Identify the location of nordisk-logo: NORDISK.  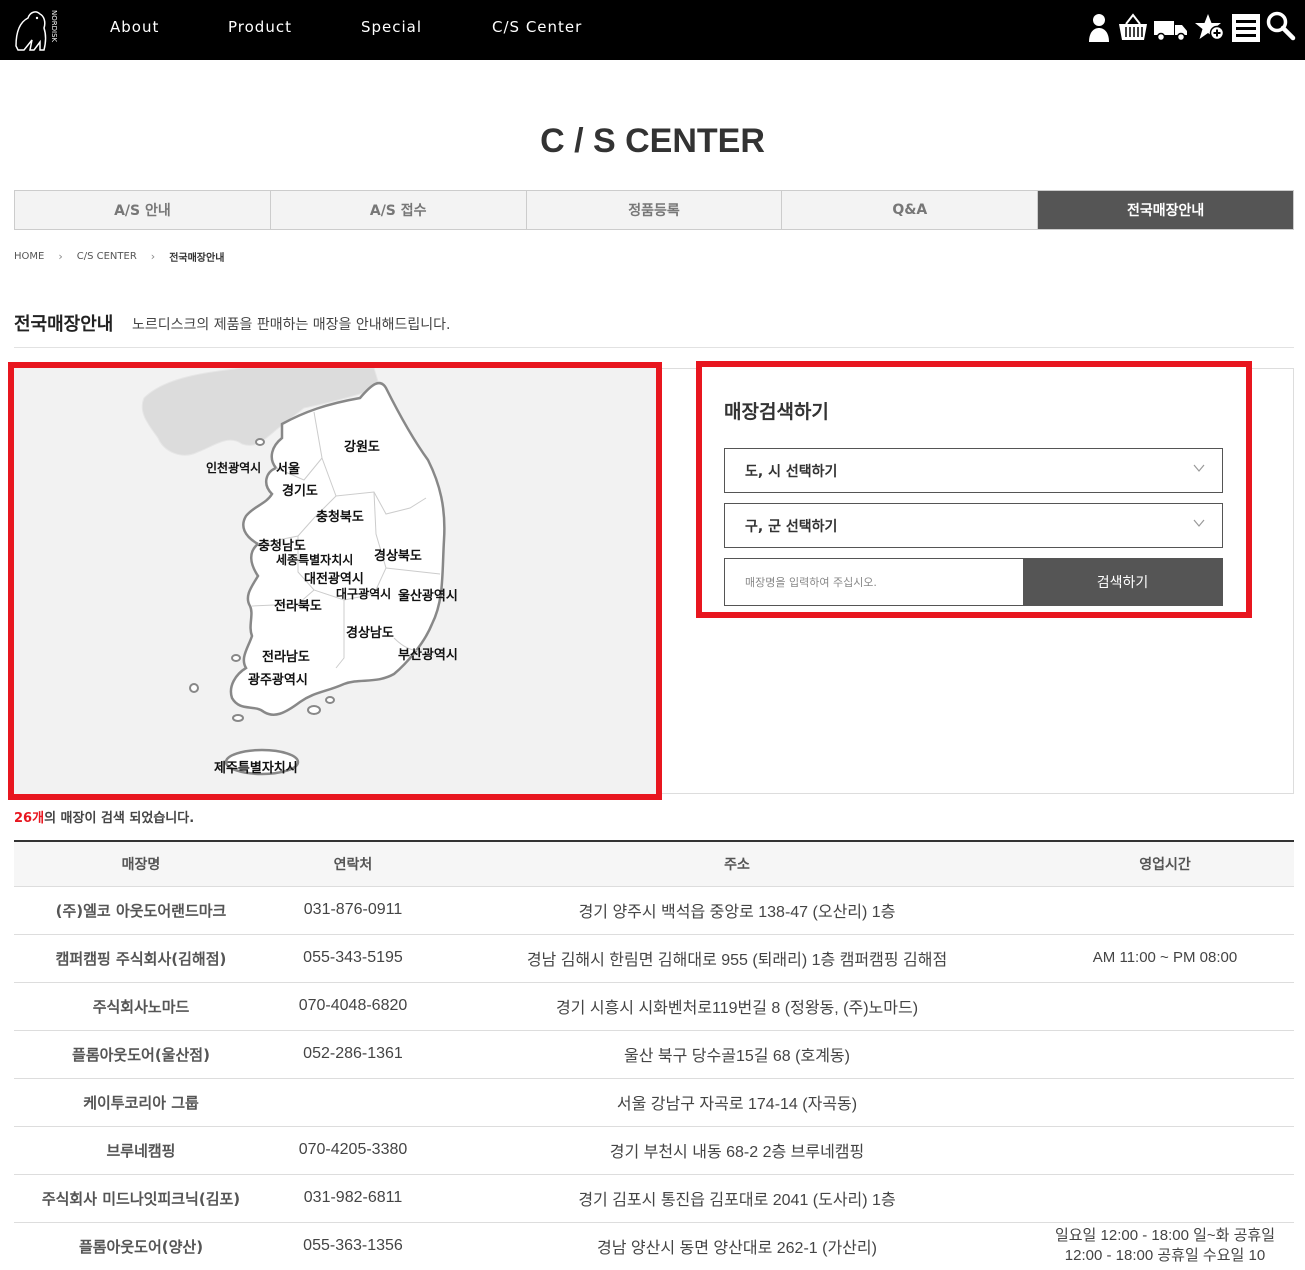
(36, 29).